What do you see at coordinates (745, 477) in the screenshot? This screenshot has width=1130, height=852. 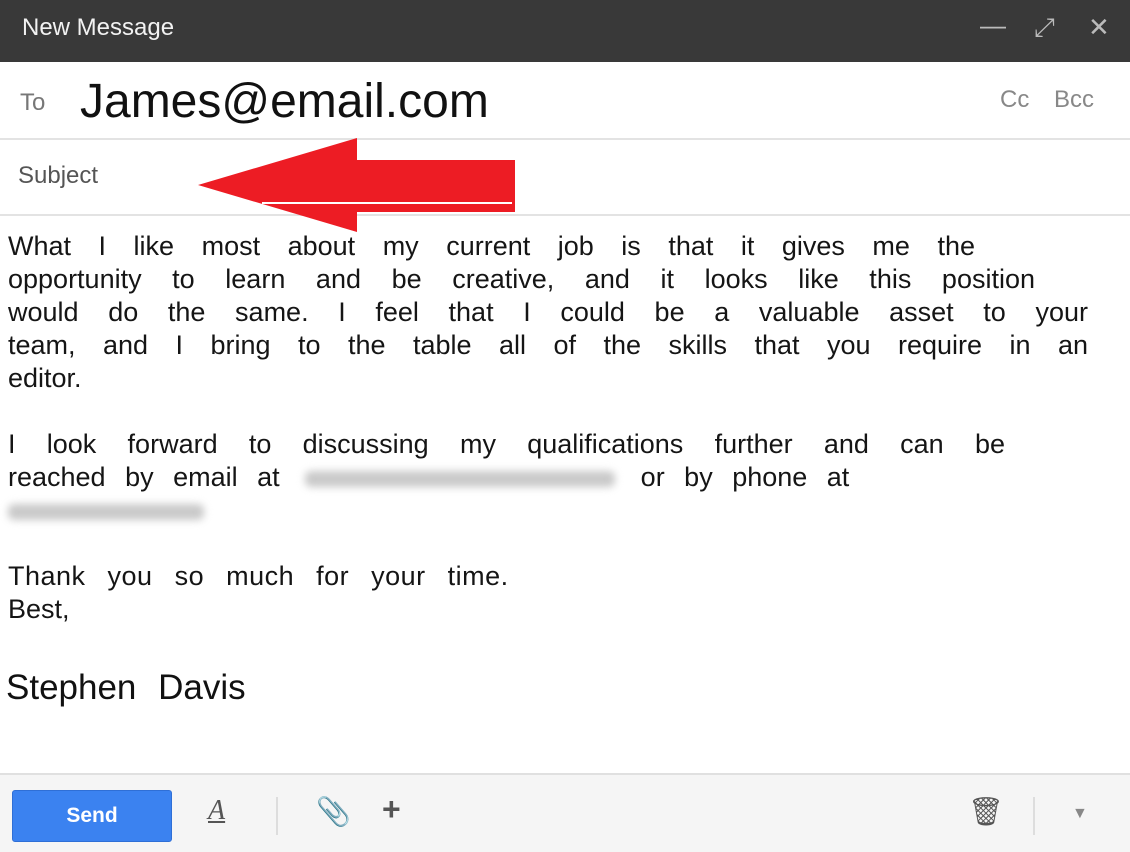 I see `body-text: or by phone at` at bounding box center [745, 477].